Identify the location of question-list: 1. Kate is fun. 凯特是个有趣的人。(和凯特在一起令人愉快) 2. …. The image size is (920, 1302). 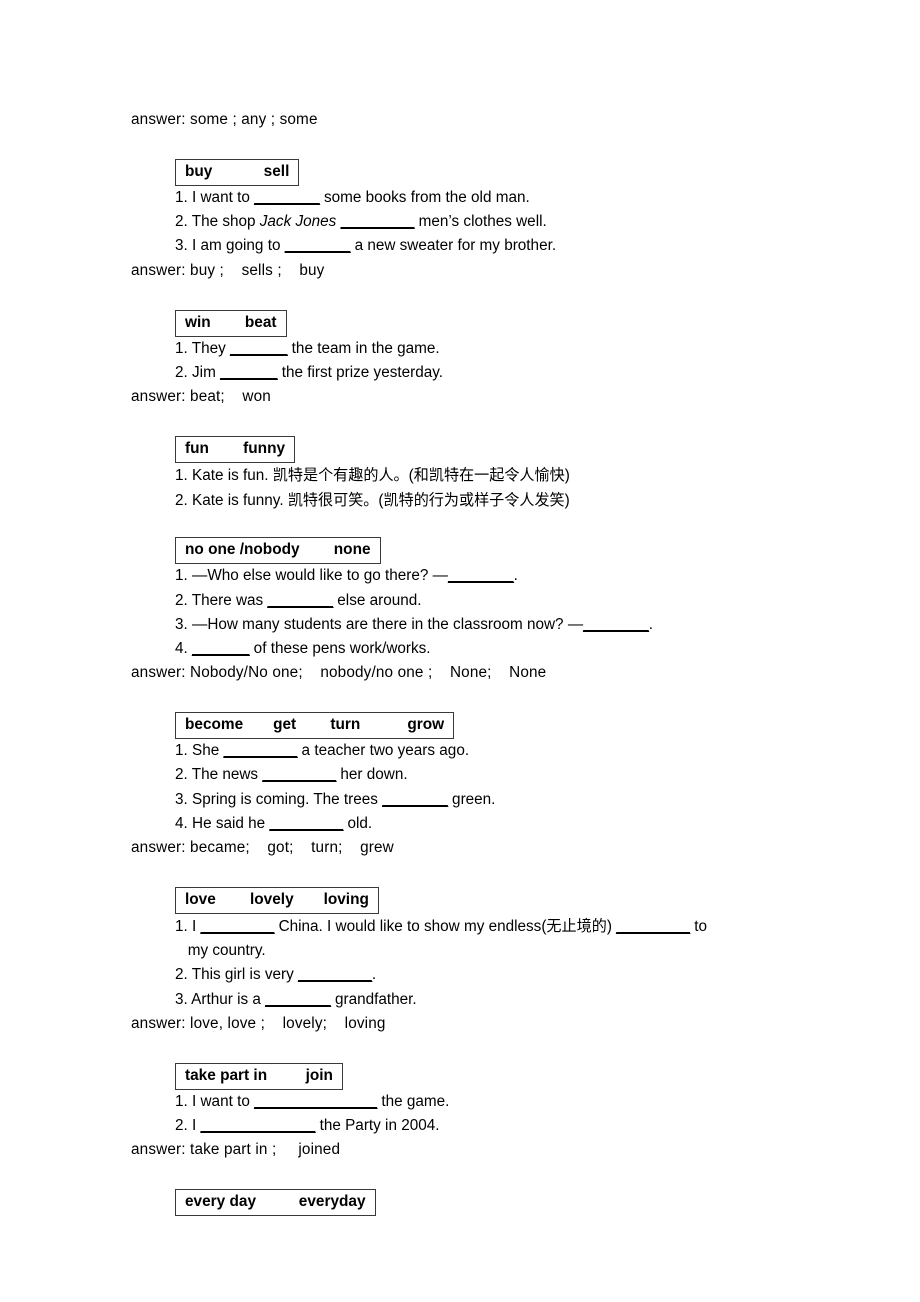
(491, 488).